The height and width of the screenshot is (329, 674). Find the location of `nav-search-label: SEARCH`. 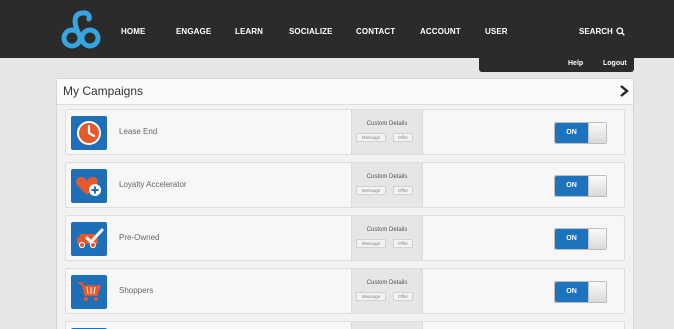

nav-search-label: SEARCH is located at coordinates (596, 31).